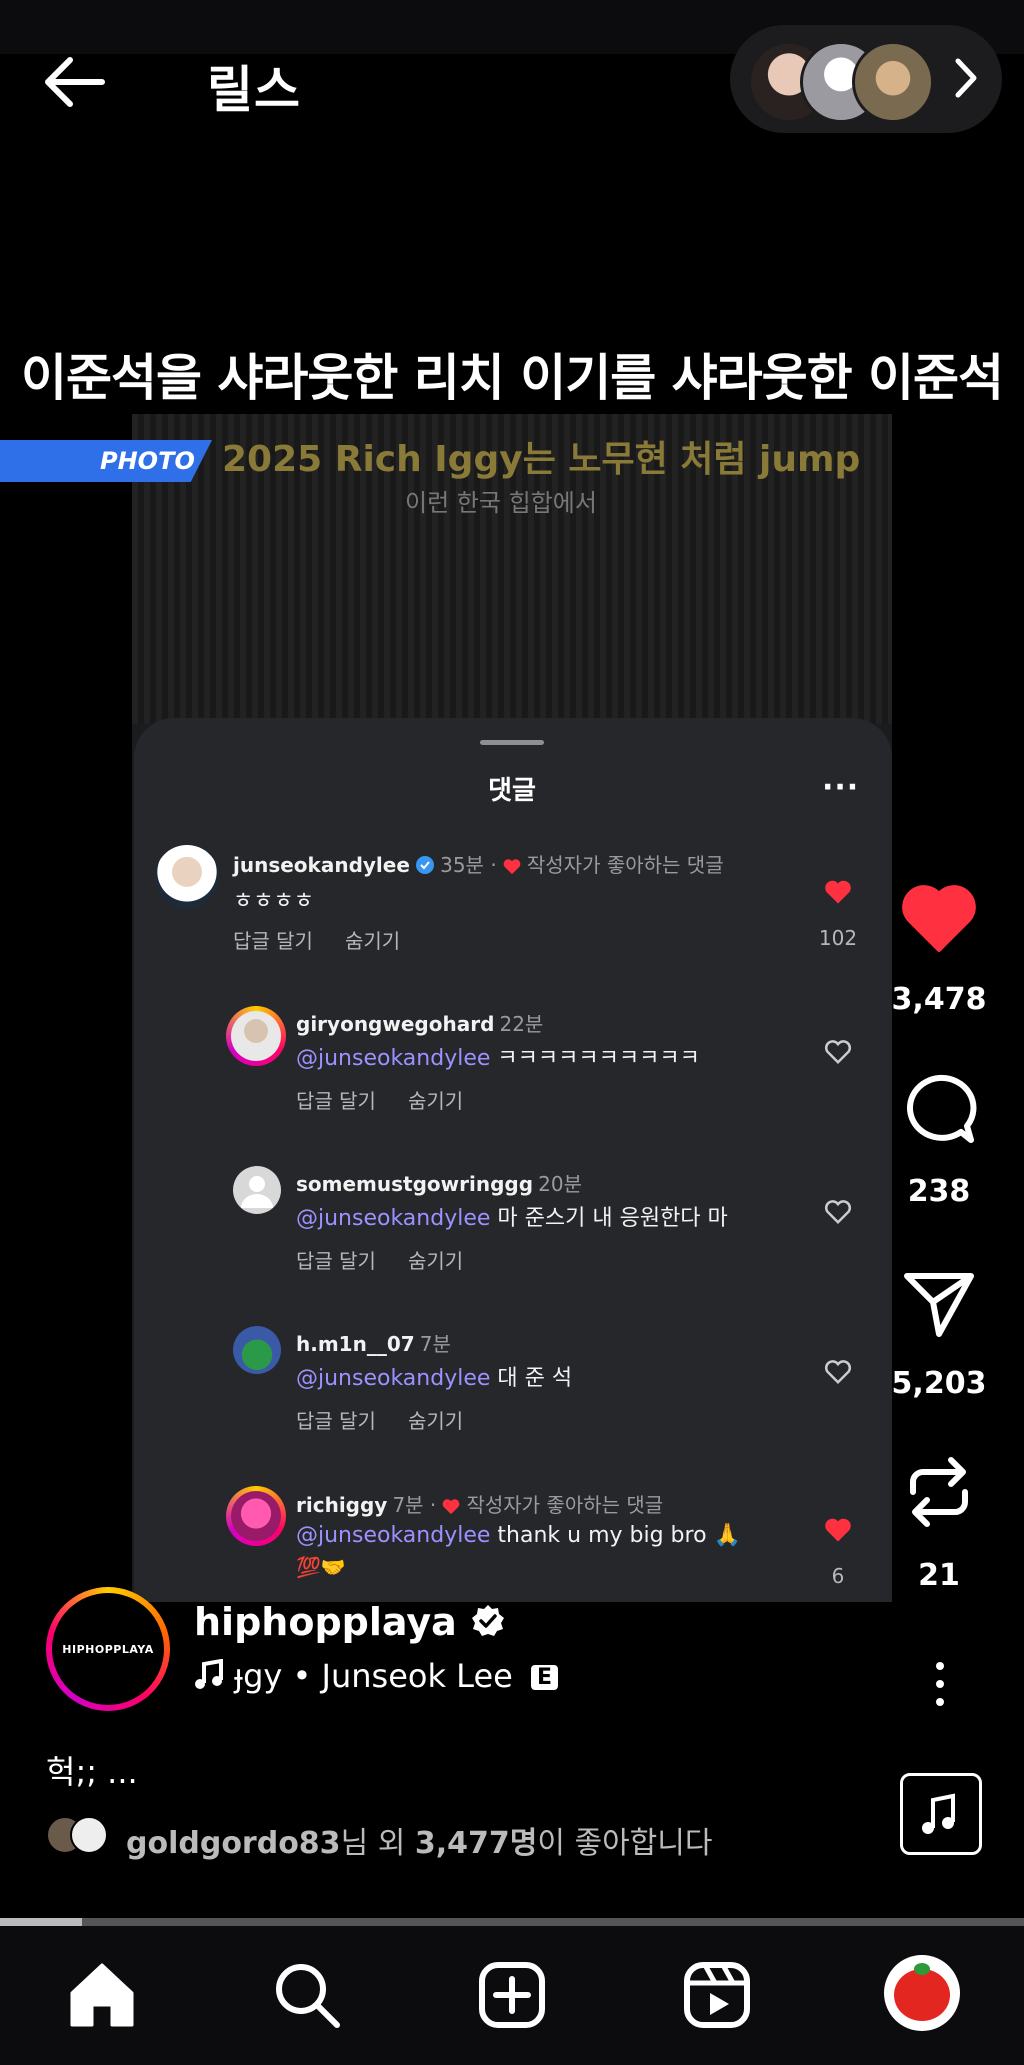 The width and height of the screenshot is (1024, 2065). I want to click on repost-button, so click(939, 1492).